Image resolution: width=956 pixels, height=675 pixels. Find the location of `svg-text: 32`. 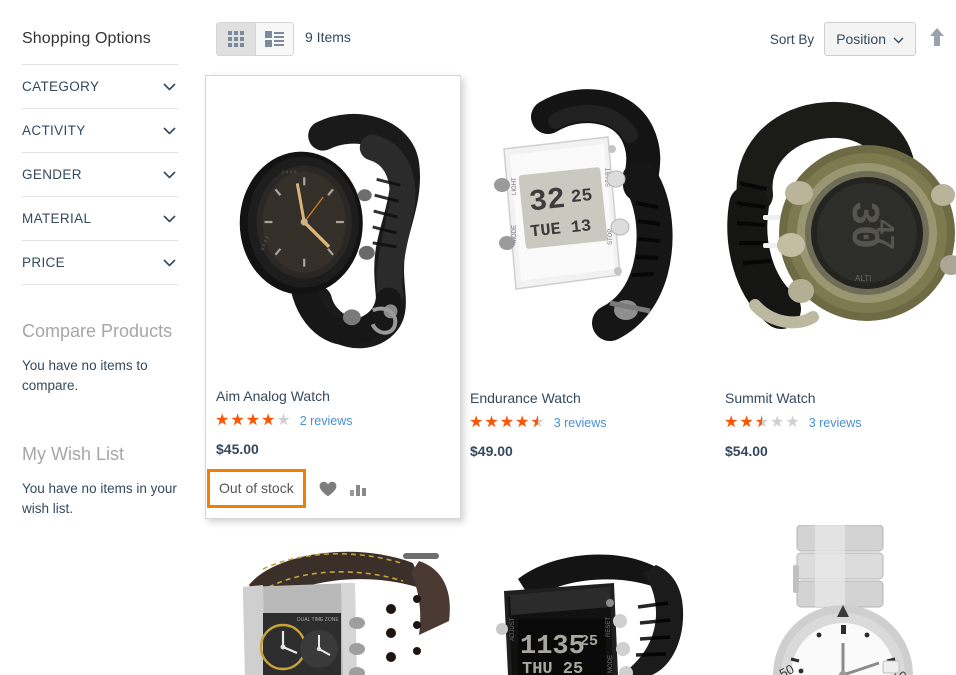

svg-text: 32 is located at coordinates (547, 202).